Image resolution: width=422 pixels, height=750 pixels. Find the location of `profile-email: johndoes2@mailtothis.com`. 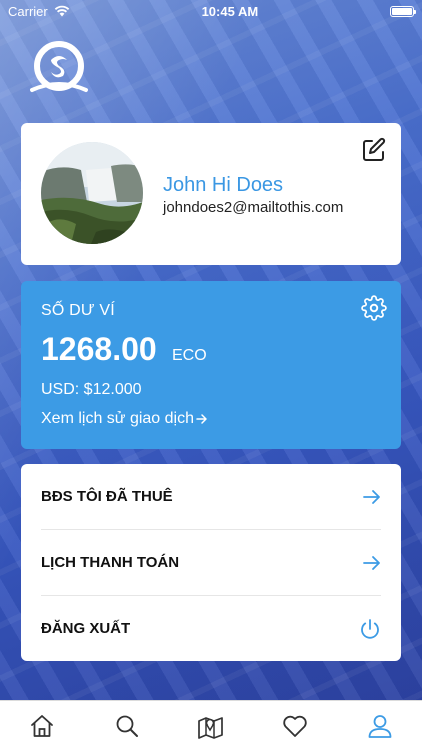

profile-email: johndoes2@mailtothis.com is located at coordinates (253, 207).